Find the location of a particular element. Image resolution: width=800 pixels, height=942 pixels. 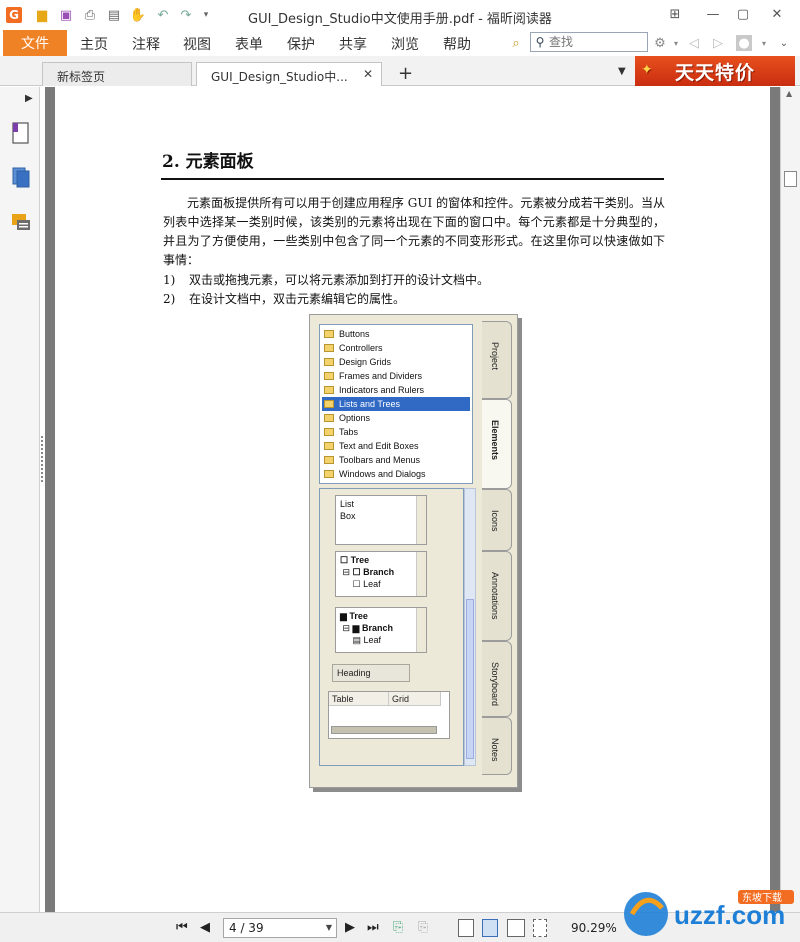

facing-view-icon is located at coordinates (516, 928).